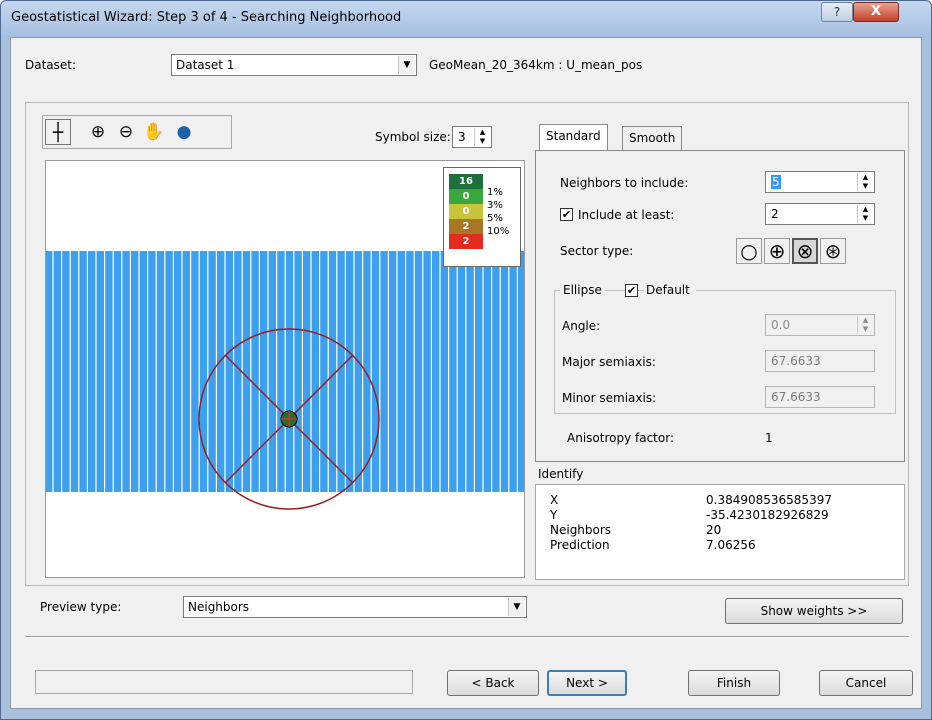 The height and width of the screenshot is (720, 932). I want to click on major-semiaxis-label: Major semiaxis:, so click(609, 362).